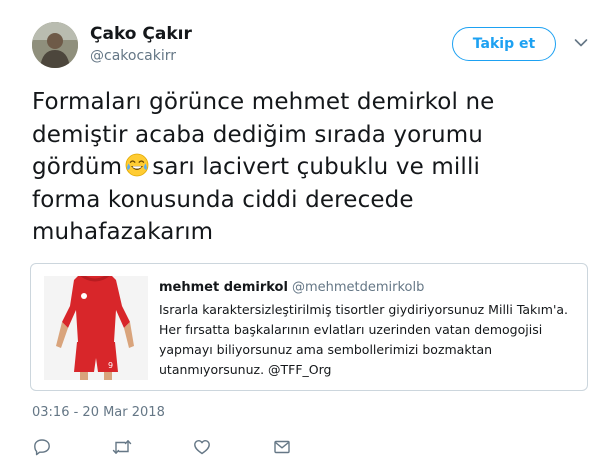 This screenshot has width=614, height=470. I want to click on tweet-timestamp: 03:16 - 20 Mar 2018, so click(98, 412).